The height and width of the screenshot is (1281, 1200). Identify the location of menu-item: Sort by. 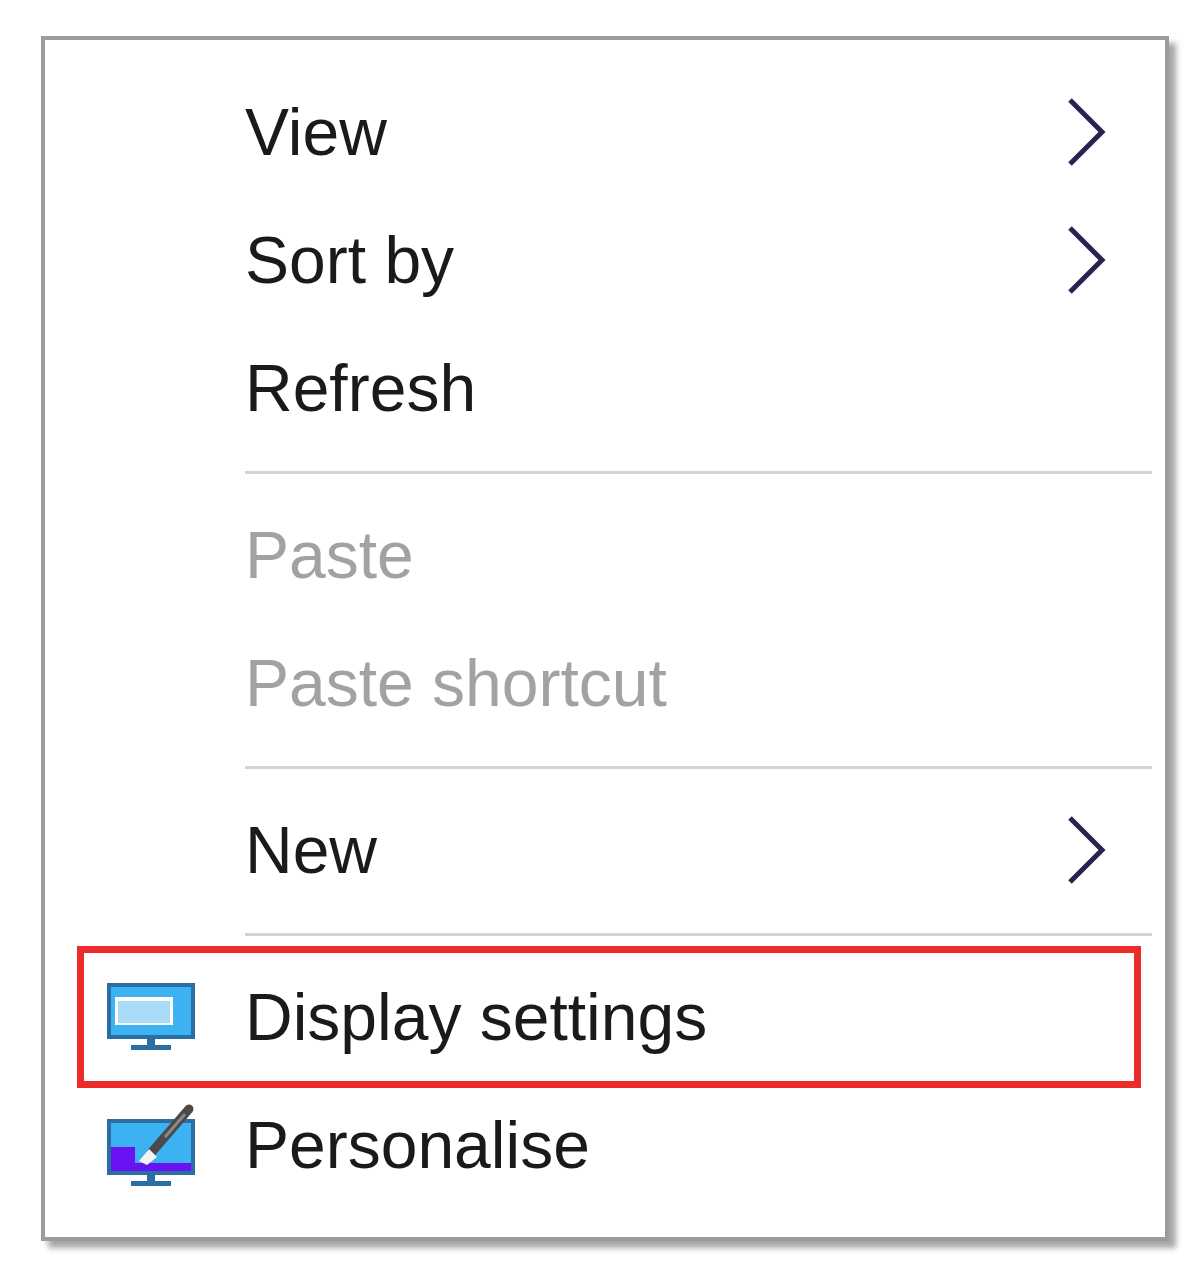
(609, 260).